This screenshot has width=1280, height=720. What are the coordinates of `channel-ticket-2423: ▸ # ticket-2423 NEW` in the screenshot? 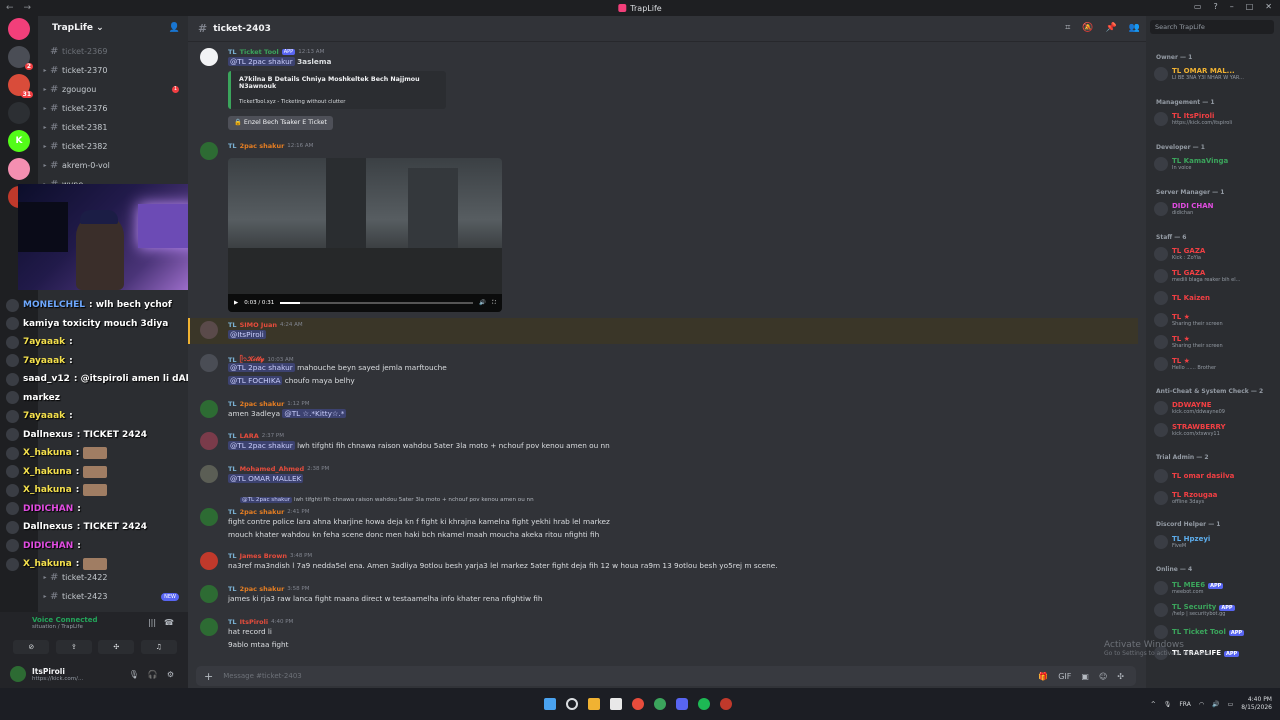 It's located at (113, 596).